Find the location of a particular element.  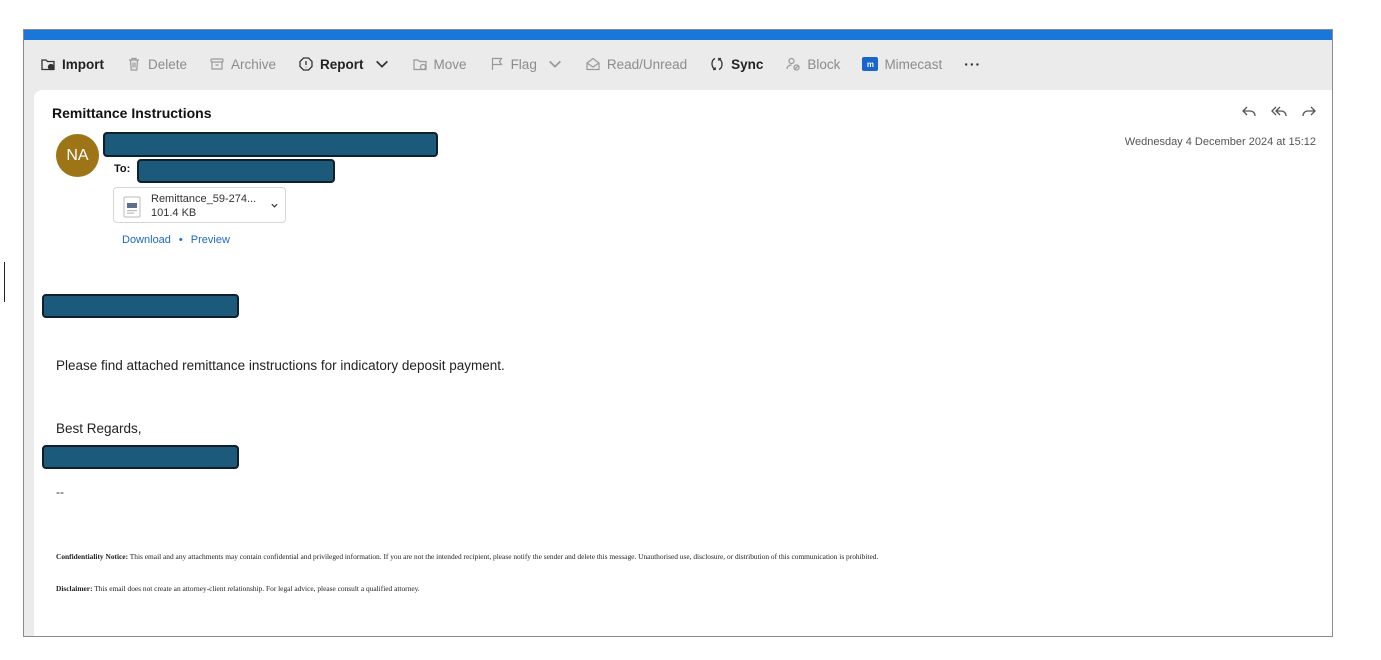

archive-button: Archive is located at coordinates (242, 64).